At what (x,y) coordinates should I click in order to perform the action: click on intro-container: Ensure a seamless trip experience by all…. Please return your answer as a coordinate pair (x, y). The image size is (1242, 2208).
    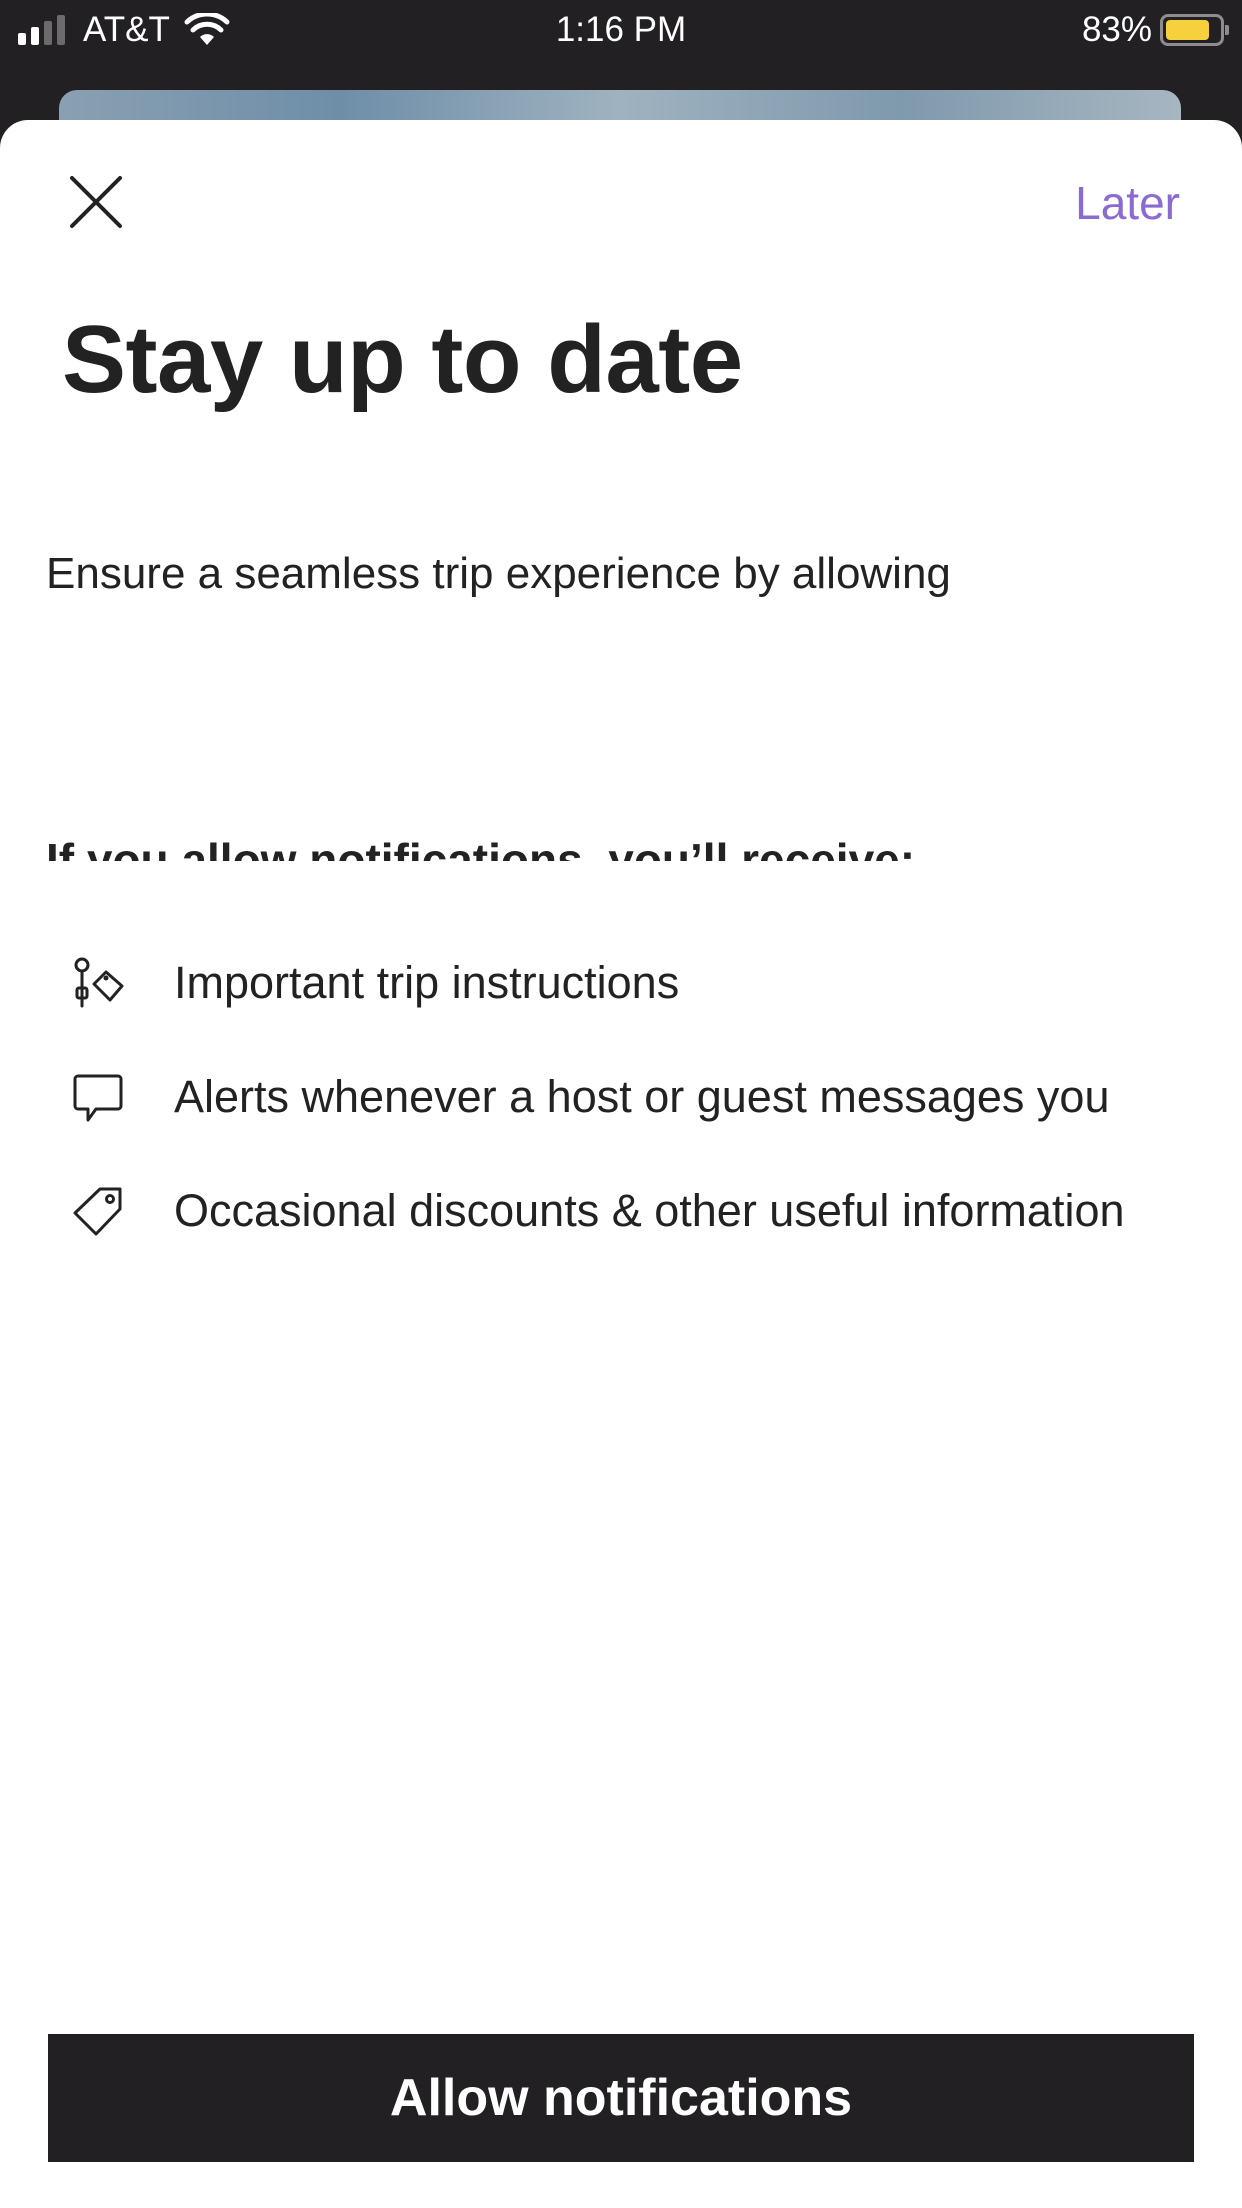
    Looking at the image, I should click on (621, 582).